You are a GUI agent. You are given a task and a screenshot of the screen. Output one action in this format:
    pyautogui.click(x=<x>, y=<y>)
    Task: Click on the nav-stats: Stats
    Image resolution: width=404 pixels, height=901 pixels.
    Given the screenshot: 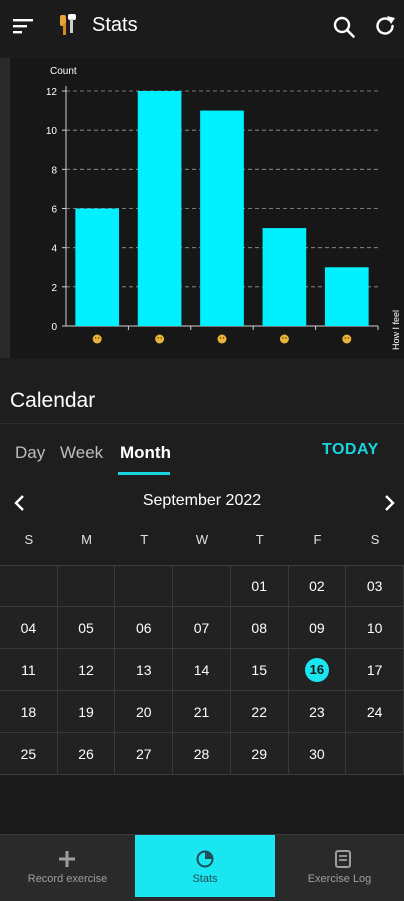 What is the action you would take?
    pyautogui.click(x=205, y=866)
    